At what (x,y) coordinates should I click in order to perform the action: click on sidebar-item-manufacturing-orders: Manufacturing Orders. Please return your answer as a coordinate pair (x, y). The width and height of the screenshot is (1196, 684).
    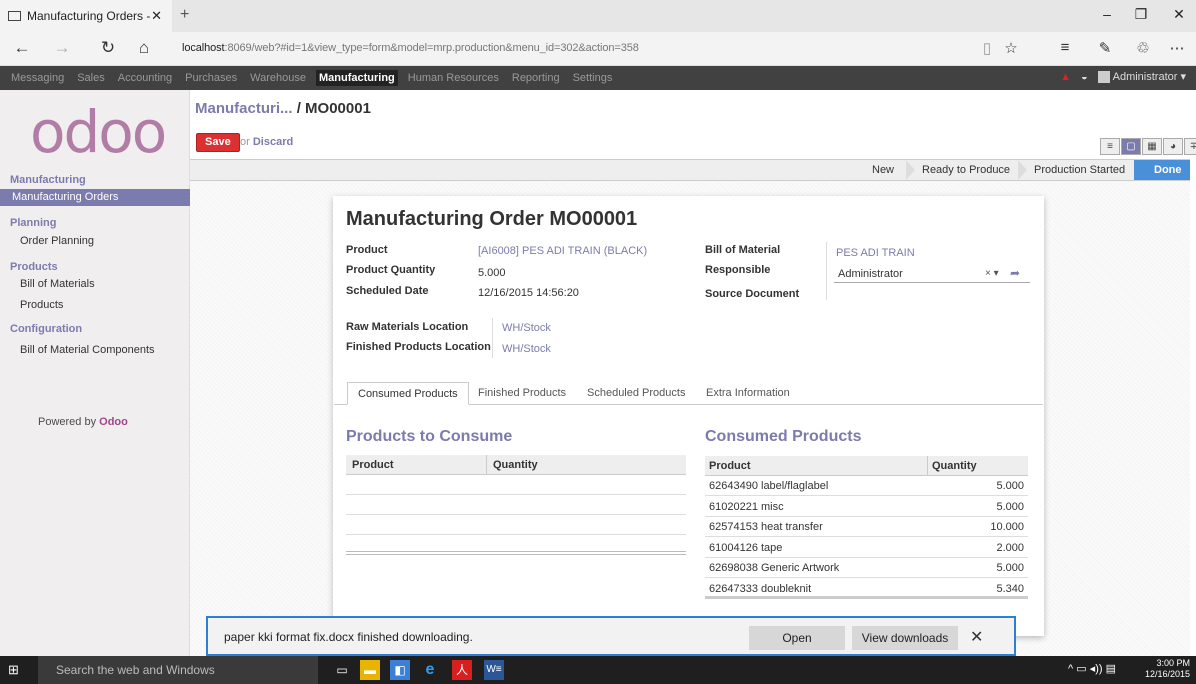
    Looking at the image, I should click on (95, 197).